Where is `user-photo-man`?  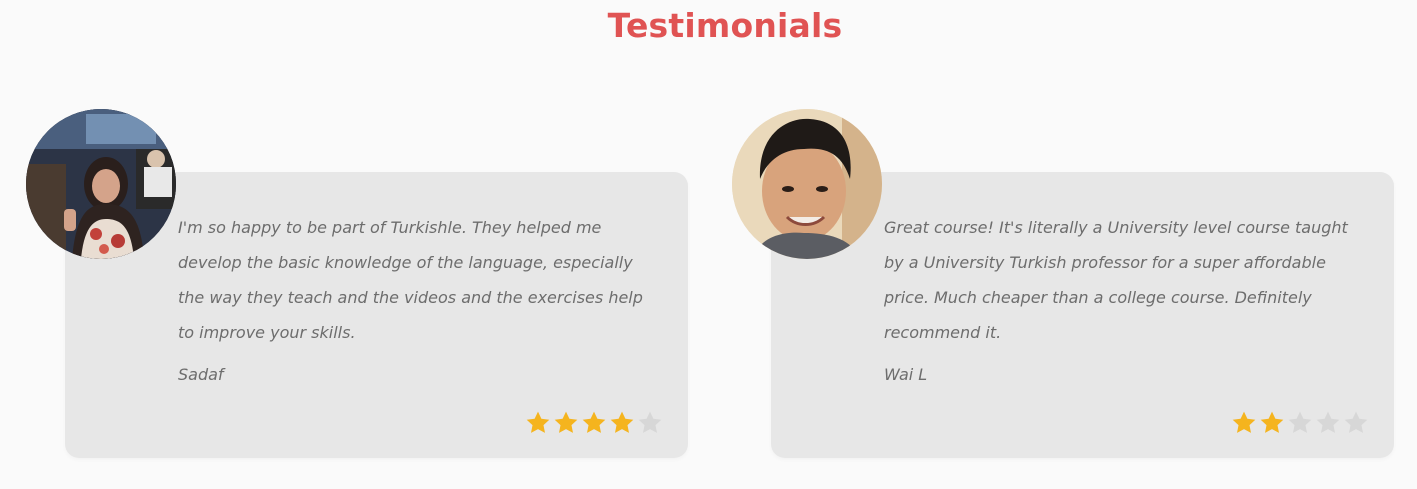 user-photo-man is located at coordinates (807, 184).